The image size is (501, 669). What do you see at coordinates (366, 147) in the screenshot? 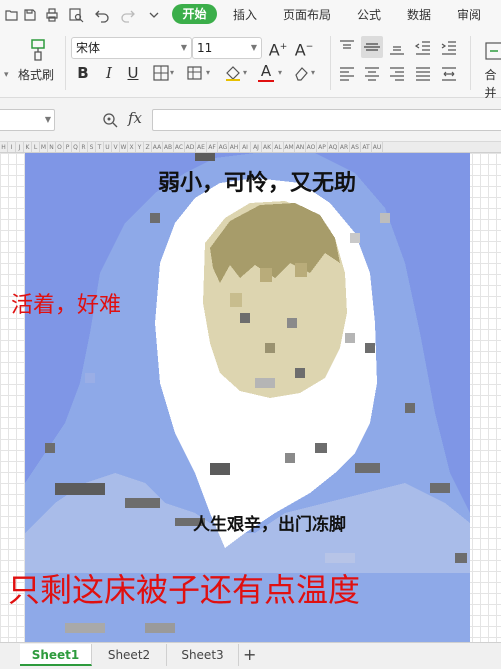
I see `column-header-cell: AT` at bounding box center [366, 147].